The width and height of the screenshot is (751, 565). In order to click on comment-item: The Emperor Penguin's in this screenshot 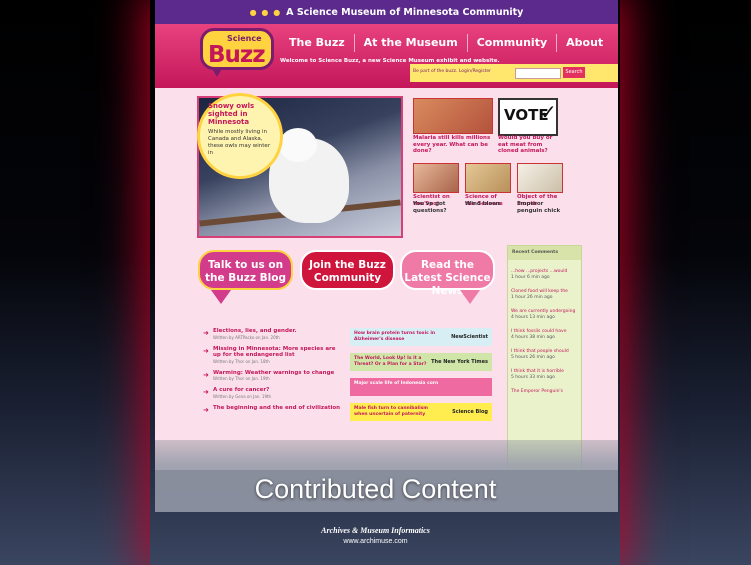, I will do `click(544, 392)`.